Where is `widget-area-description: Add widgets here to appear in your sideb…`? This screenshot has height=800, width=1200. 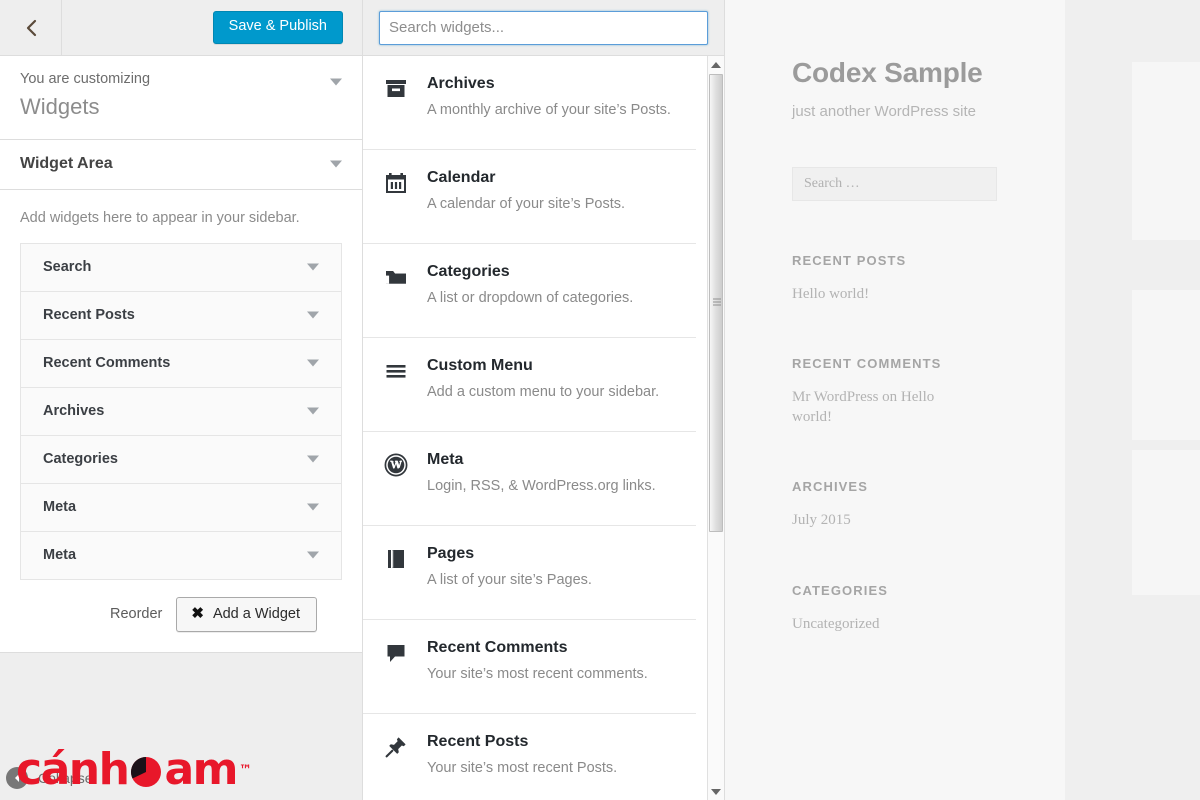
widget-area-description: Add widgets here to appear in your sideb… is located at coordinates (160, 217).